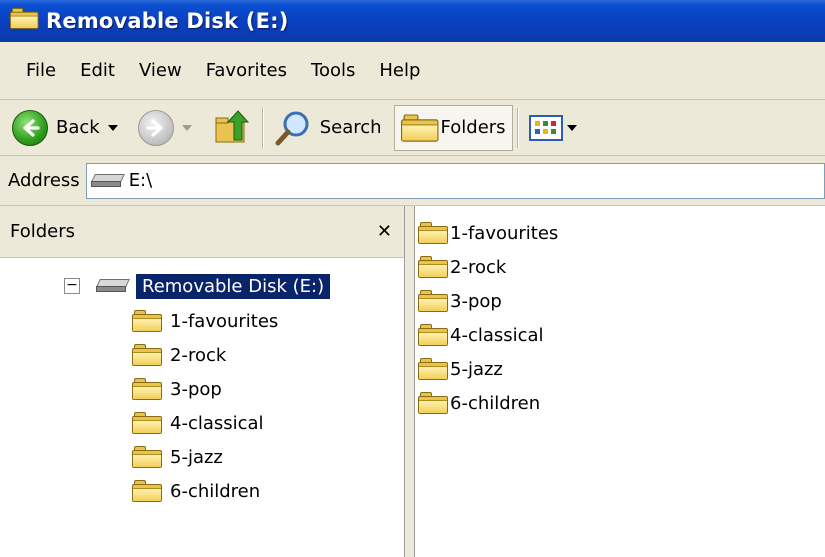 The image size is (825, 557). What do you see at coordinates (155, 127) in the screenshot?
I see `forward-arrow-icon` at bounding box center [155, 127].